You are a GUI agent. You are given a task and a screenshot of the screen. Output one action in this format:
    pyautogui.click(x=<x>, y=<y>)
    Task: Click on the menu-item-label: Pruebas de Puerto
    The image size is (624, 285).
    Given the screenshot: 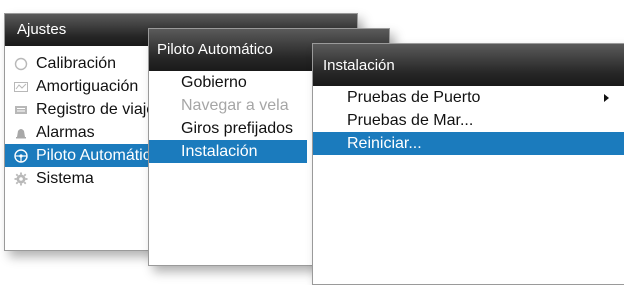 What is the action you would take?
    pyautogui.click(x=414, y=97)
    